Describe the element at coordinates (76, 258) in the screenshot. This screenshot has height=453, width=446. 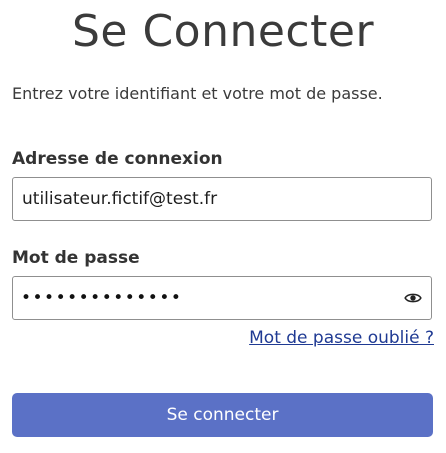
I see `password-label: Mot de passe` at that location.